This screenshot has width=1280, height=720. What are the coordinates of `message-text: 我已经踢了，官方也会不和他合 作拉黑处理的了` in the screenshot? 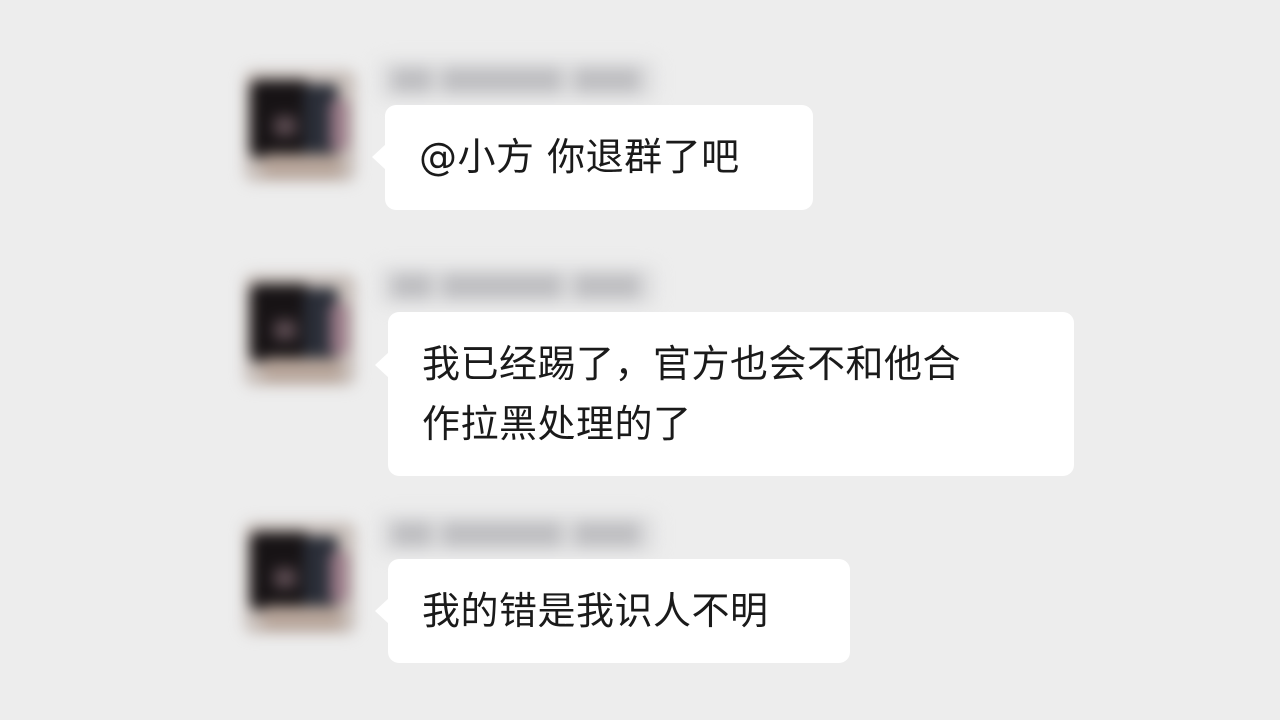 It's located at (692, 394).